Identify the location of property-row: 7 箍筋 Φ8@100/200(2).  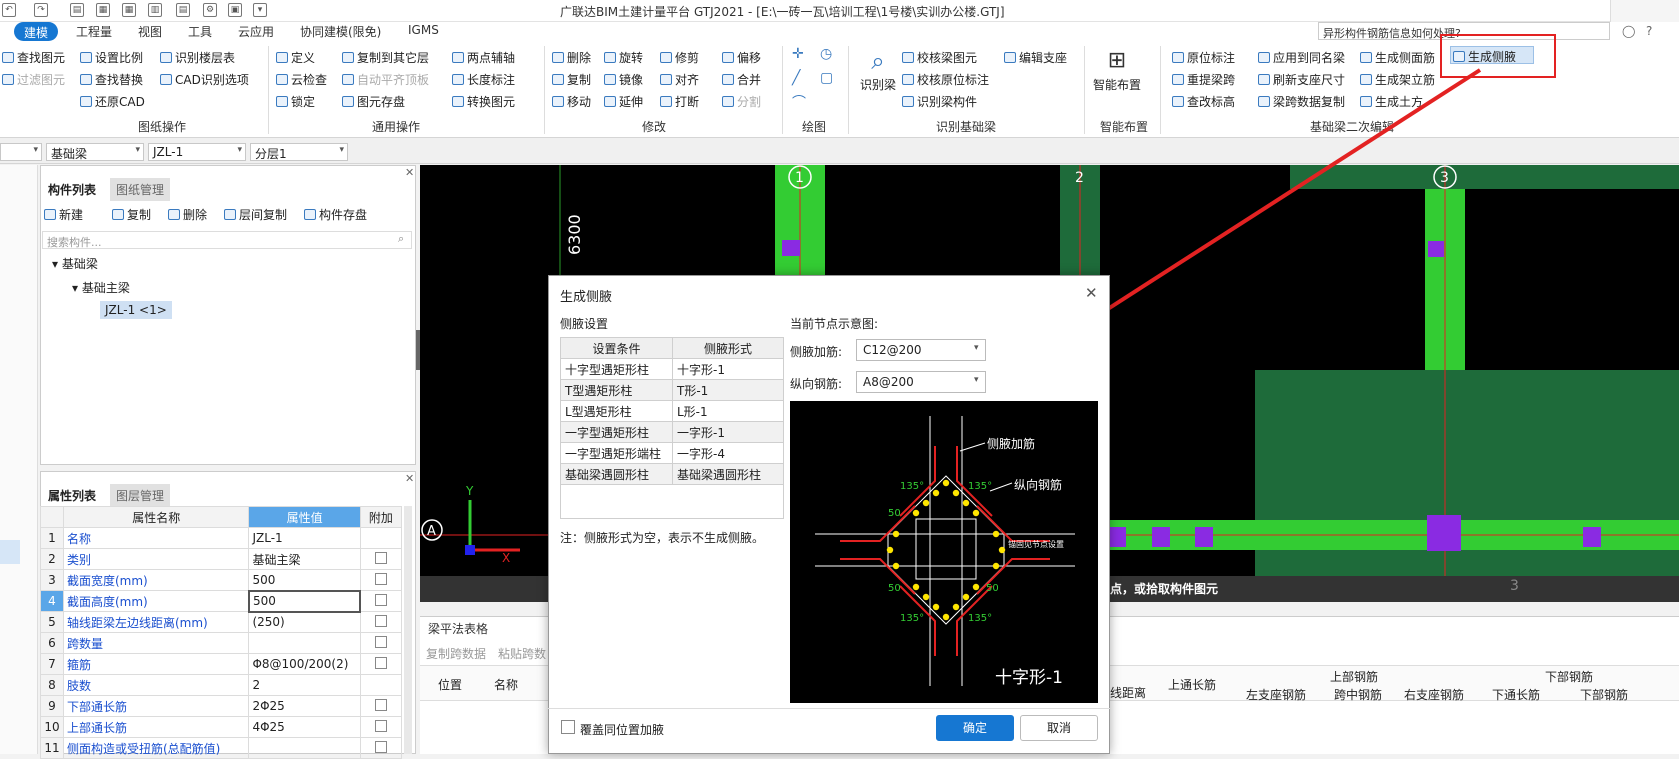
(221, 664).